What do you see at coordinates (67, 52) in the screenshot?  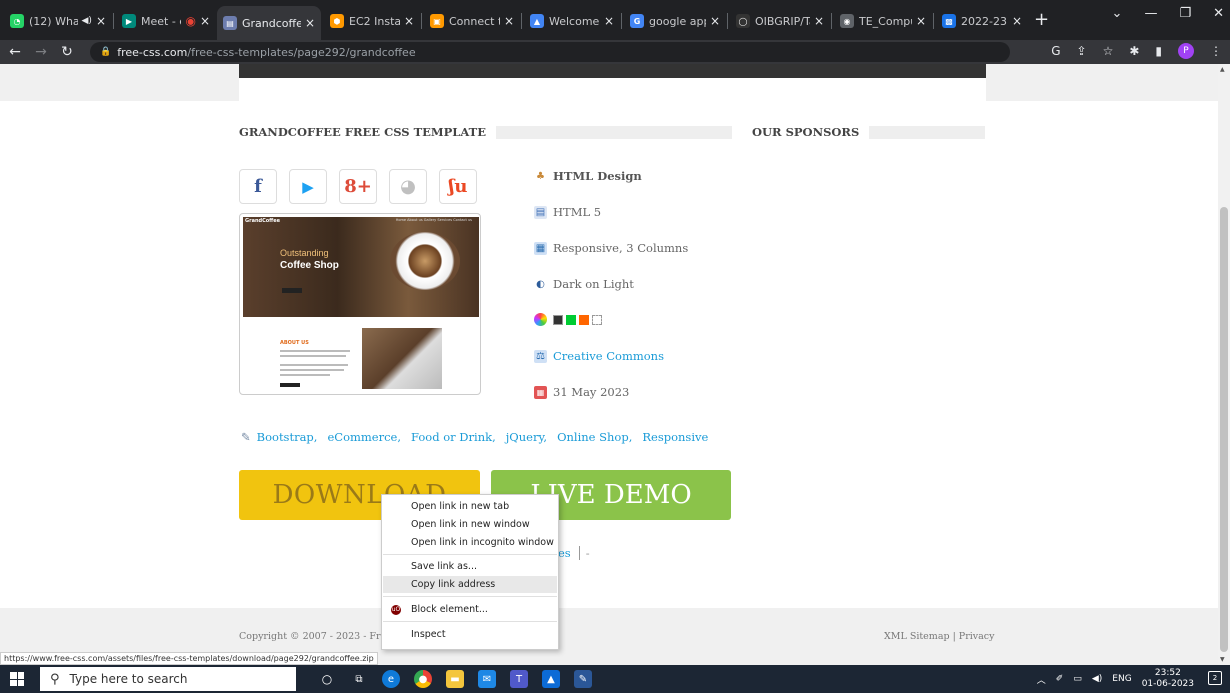 I see `reload-icon: ↻` at bounding box center [67, 52].